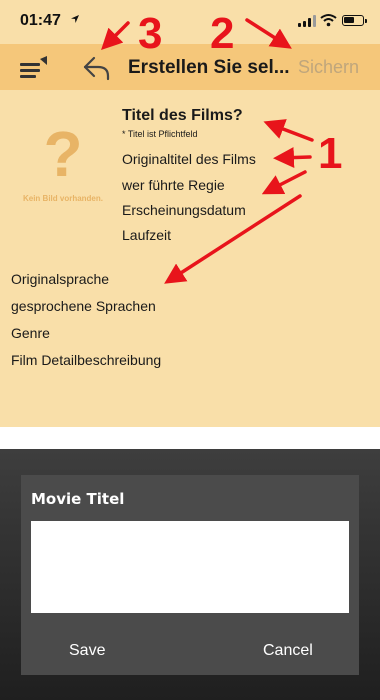 The width and height of the screenshot is (380, 700). What do you see at coordinates (288, 651) in the screenshot?
I see `dialog-cancel-button: Cancel` at bounding box center [288, 651].